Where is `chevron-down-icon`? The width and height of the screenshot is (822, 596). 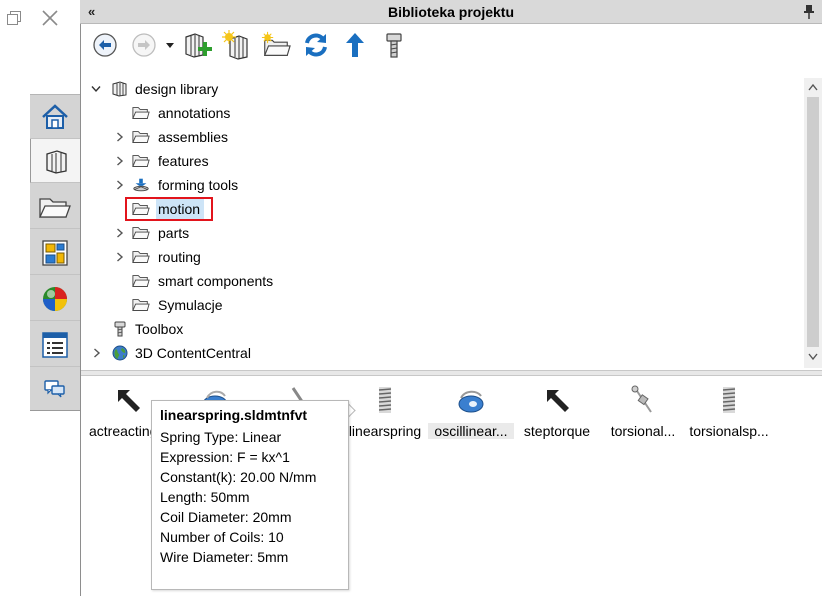
chevron-down-icon is located at coordinates (96, 89).